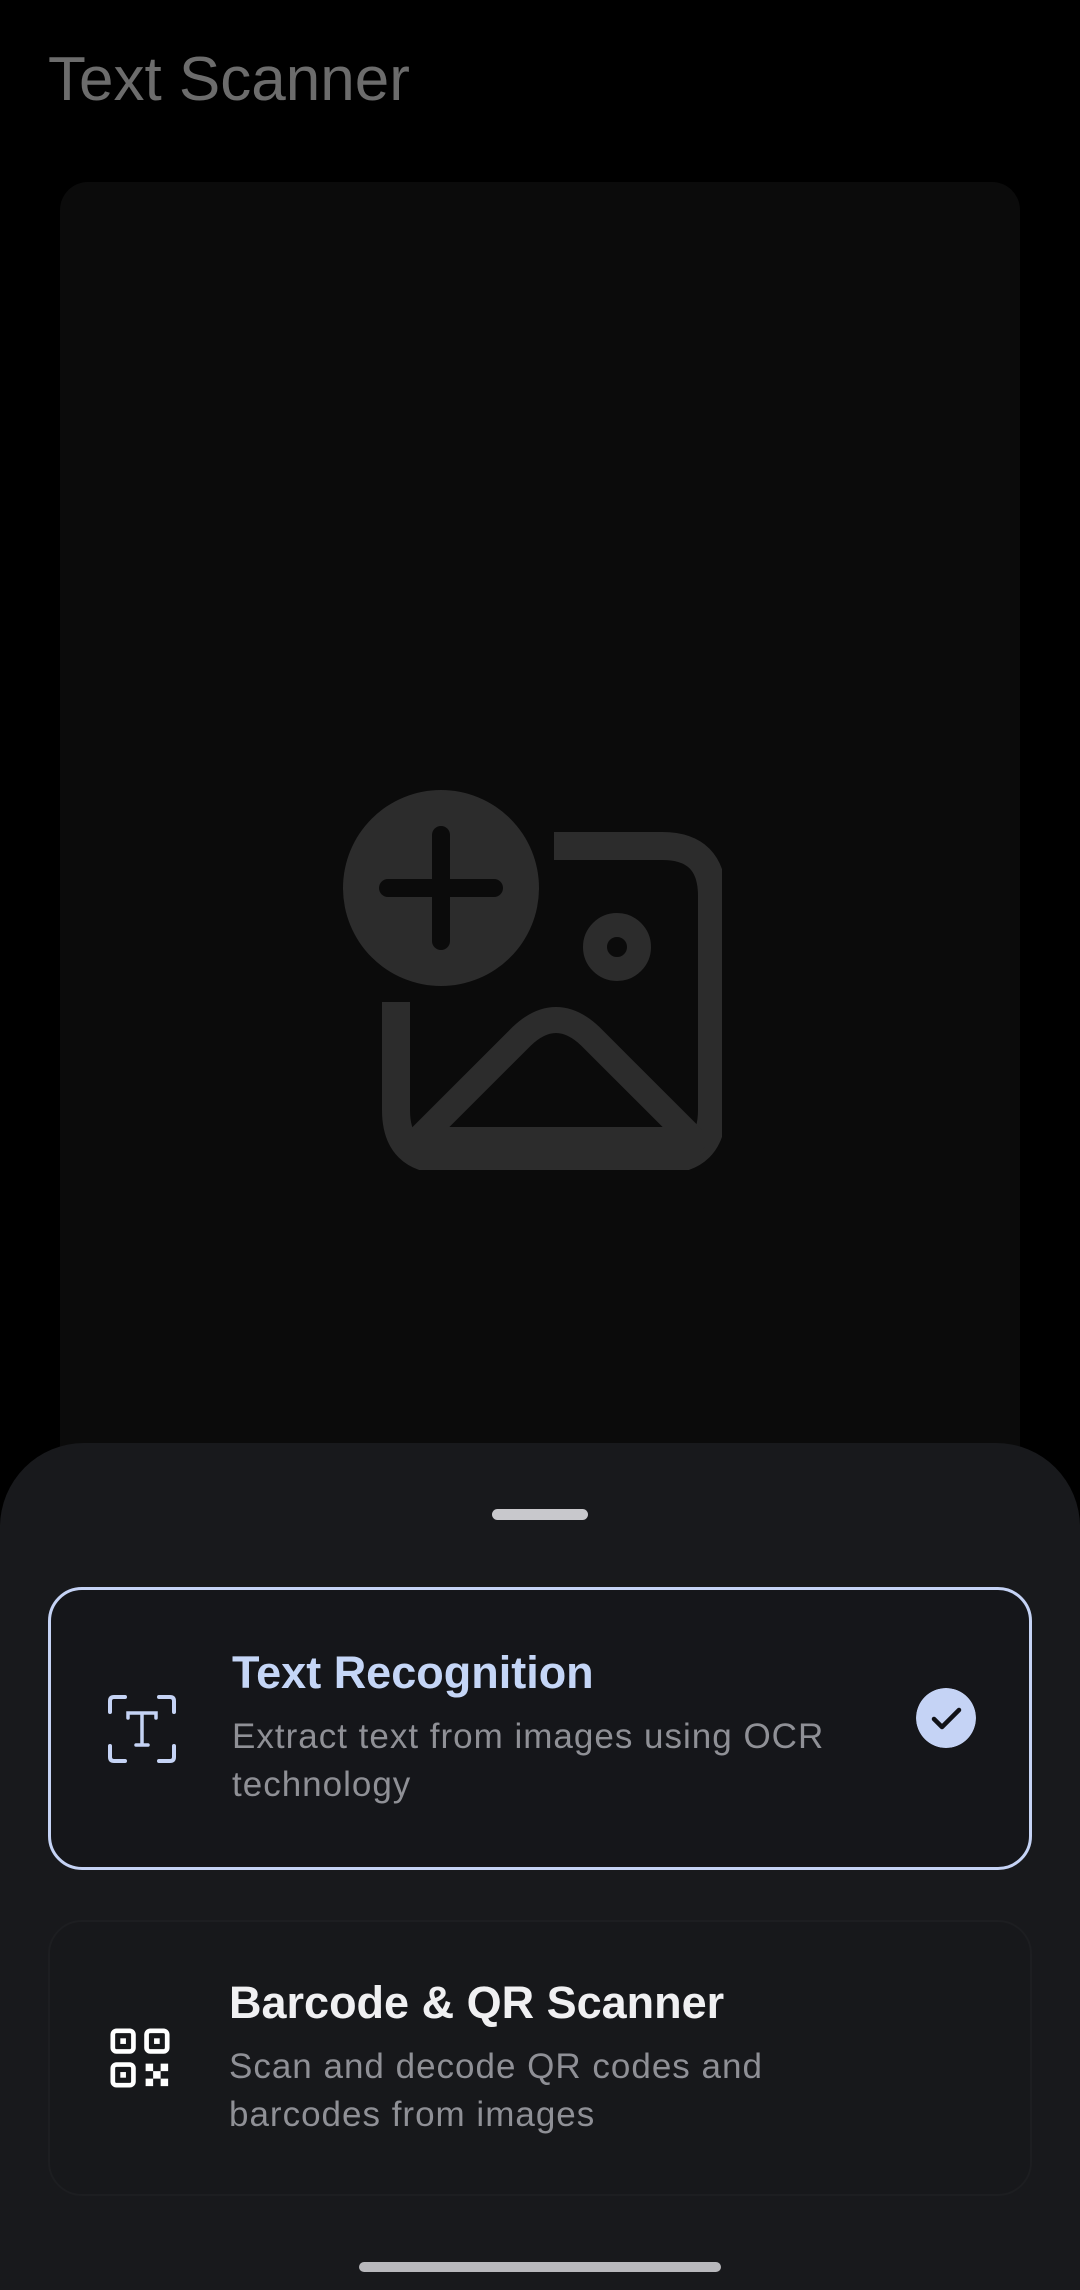 The height and width of the screenshot is (2290, 1080). I want to click on check-icon, so click(946, 1718).